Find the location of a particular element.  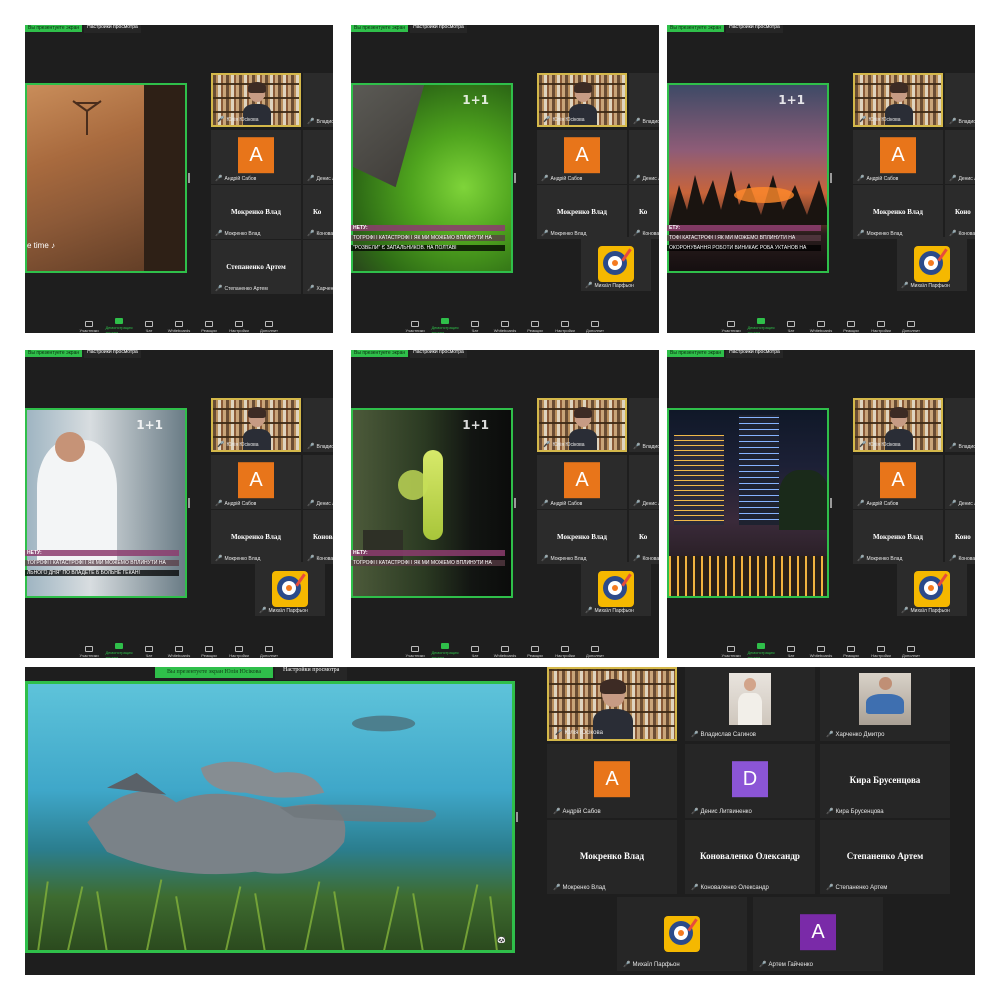

participant-tile: 🎤Денис Литвин is located at coordinates (318, 482).